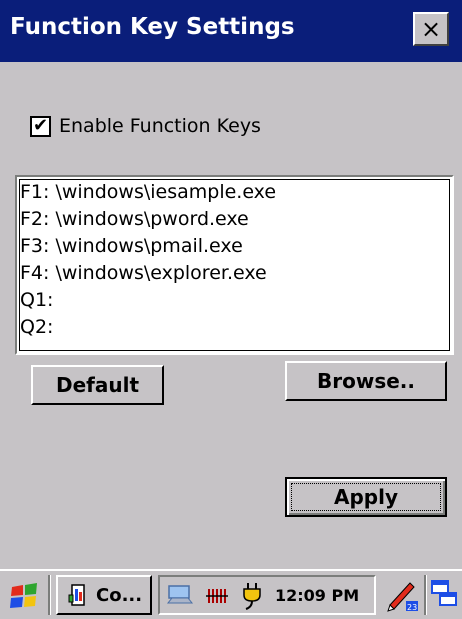 This screenshot has height=619, width=462. What do you see at coordinates (425, 595) in the screenshot?
I see `tray-separator` at bounding box center [425, 595].